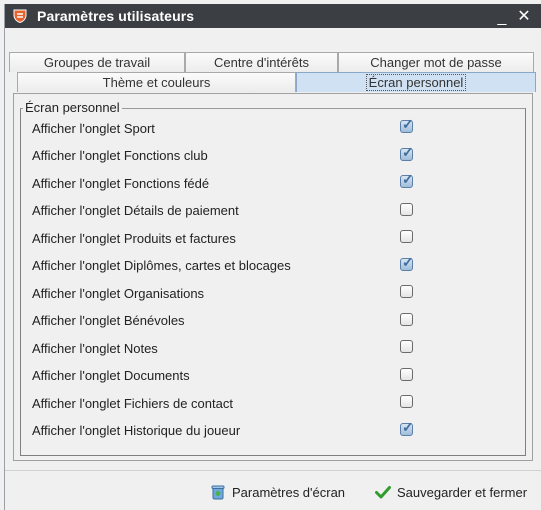  I want to click on option-row: Afficher l'onglet Fonctions club ✓, so click(227, 154).